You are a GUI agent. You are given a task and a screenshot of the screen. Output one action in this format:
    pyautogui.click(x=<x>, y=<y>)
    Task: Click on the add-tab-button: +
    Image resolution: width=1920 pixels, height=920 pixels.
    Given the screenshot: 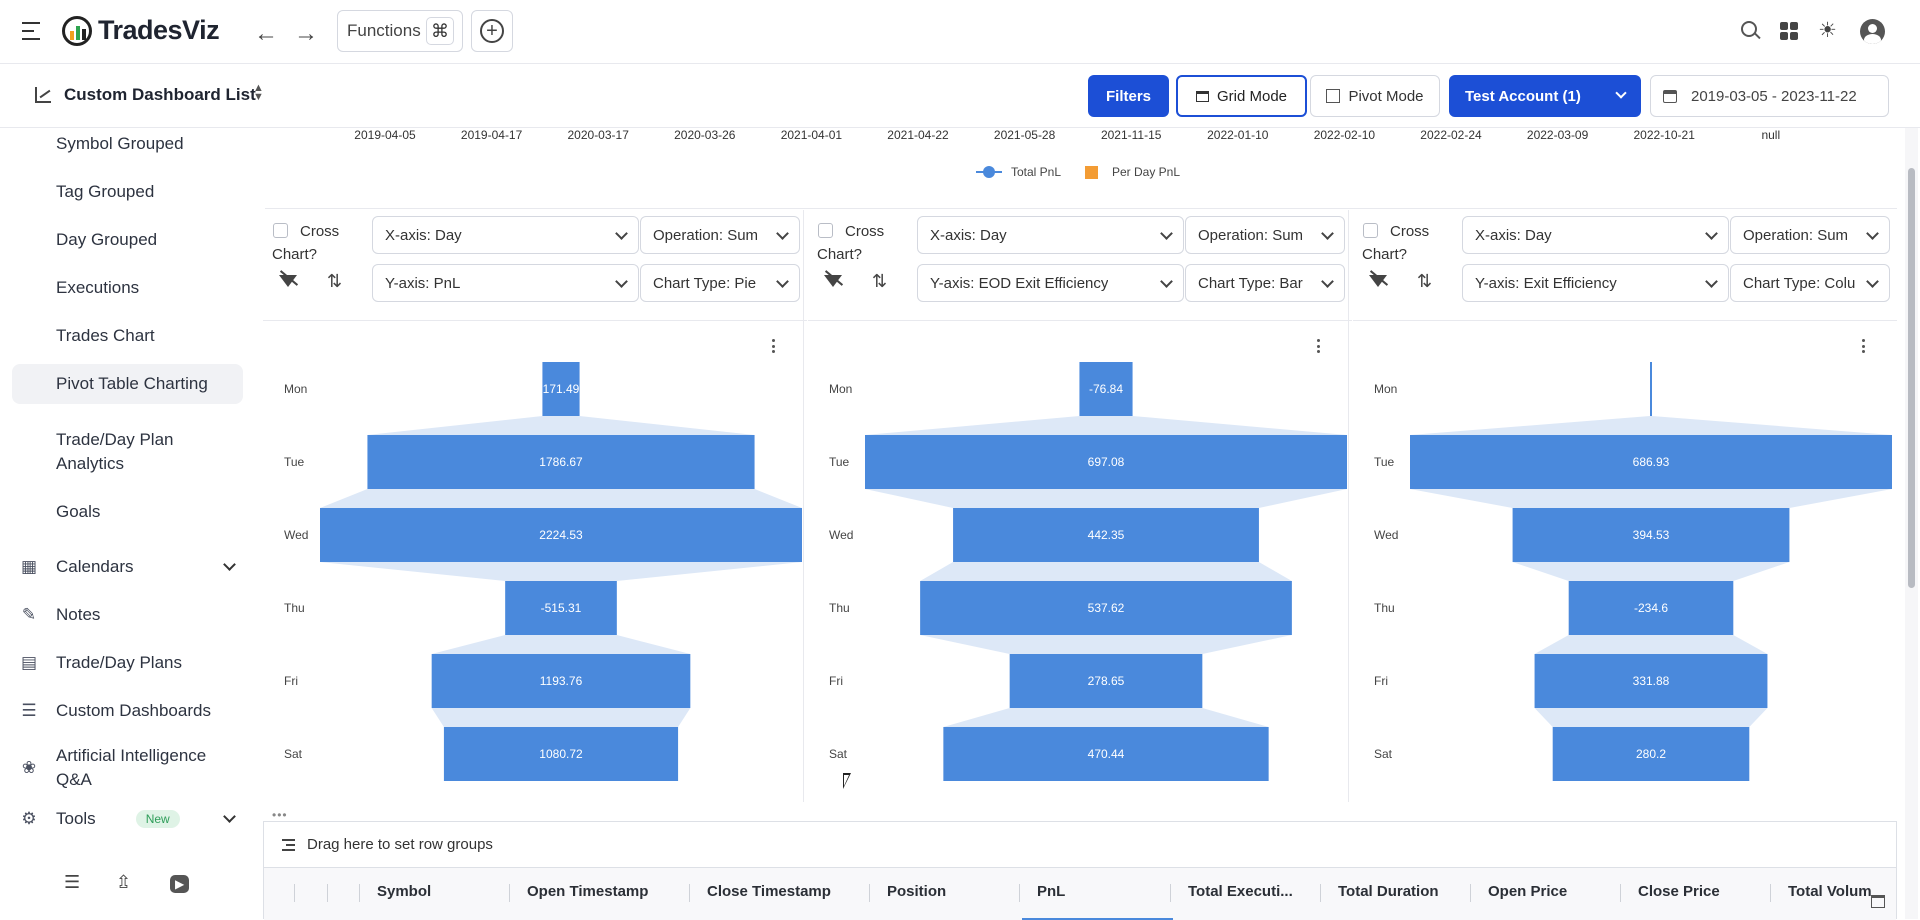 What is the action you would take?
    pyautogui.click(x=492, y=31)
    